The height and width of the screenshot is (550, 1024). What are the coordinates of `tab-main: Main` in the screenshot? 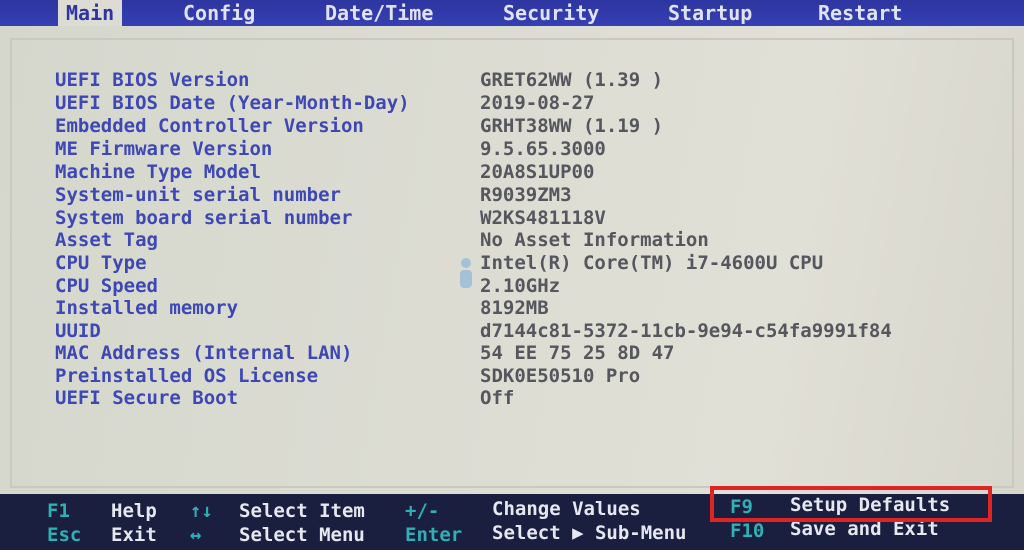 It's located at (90, 14).